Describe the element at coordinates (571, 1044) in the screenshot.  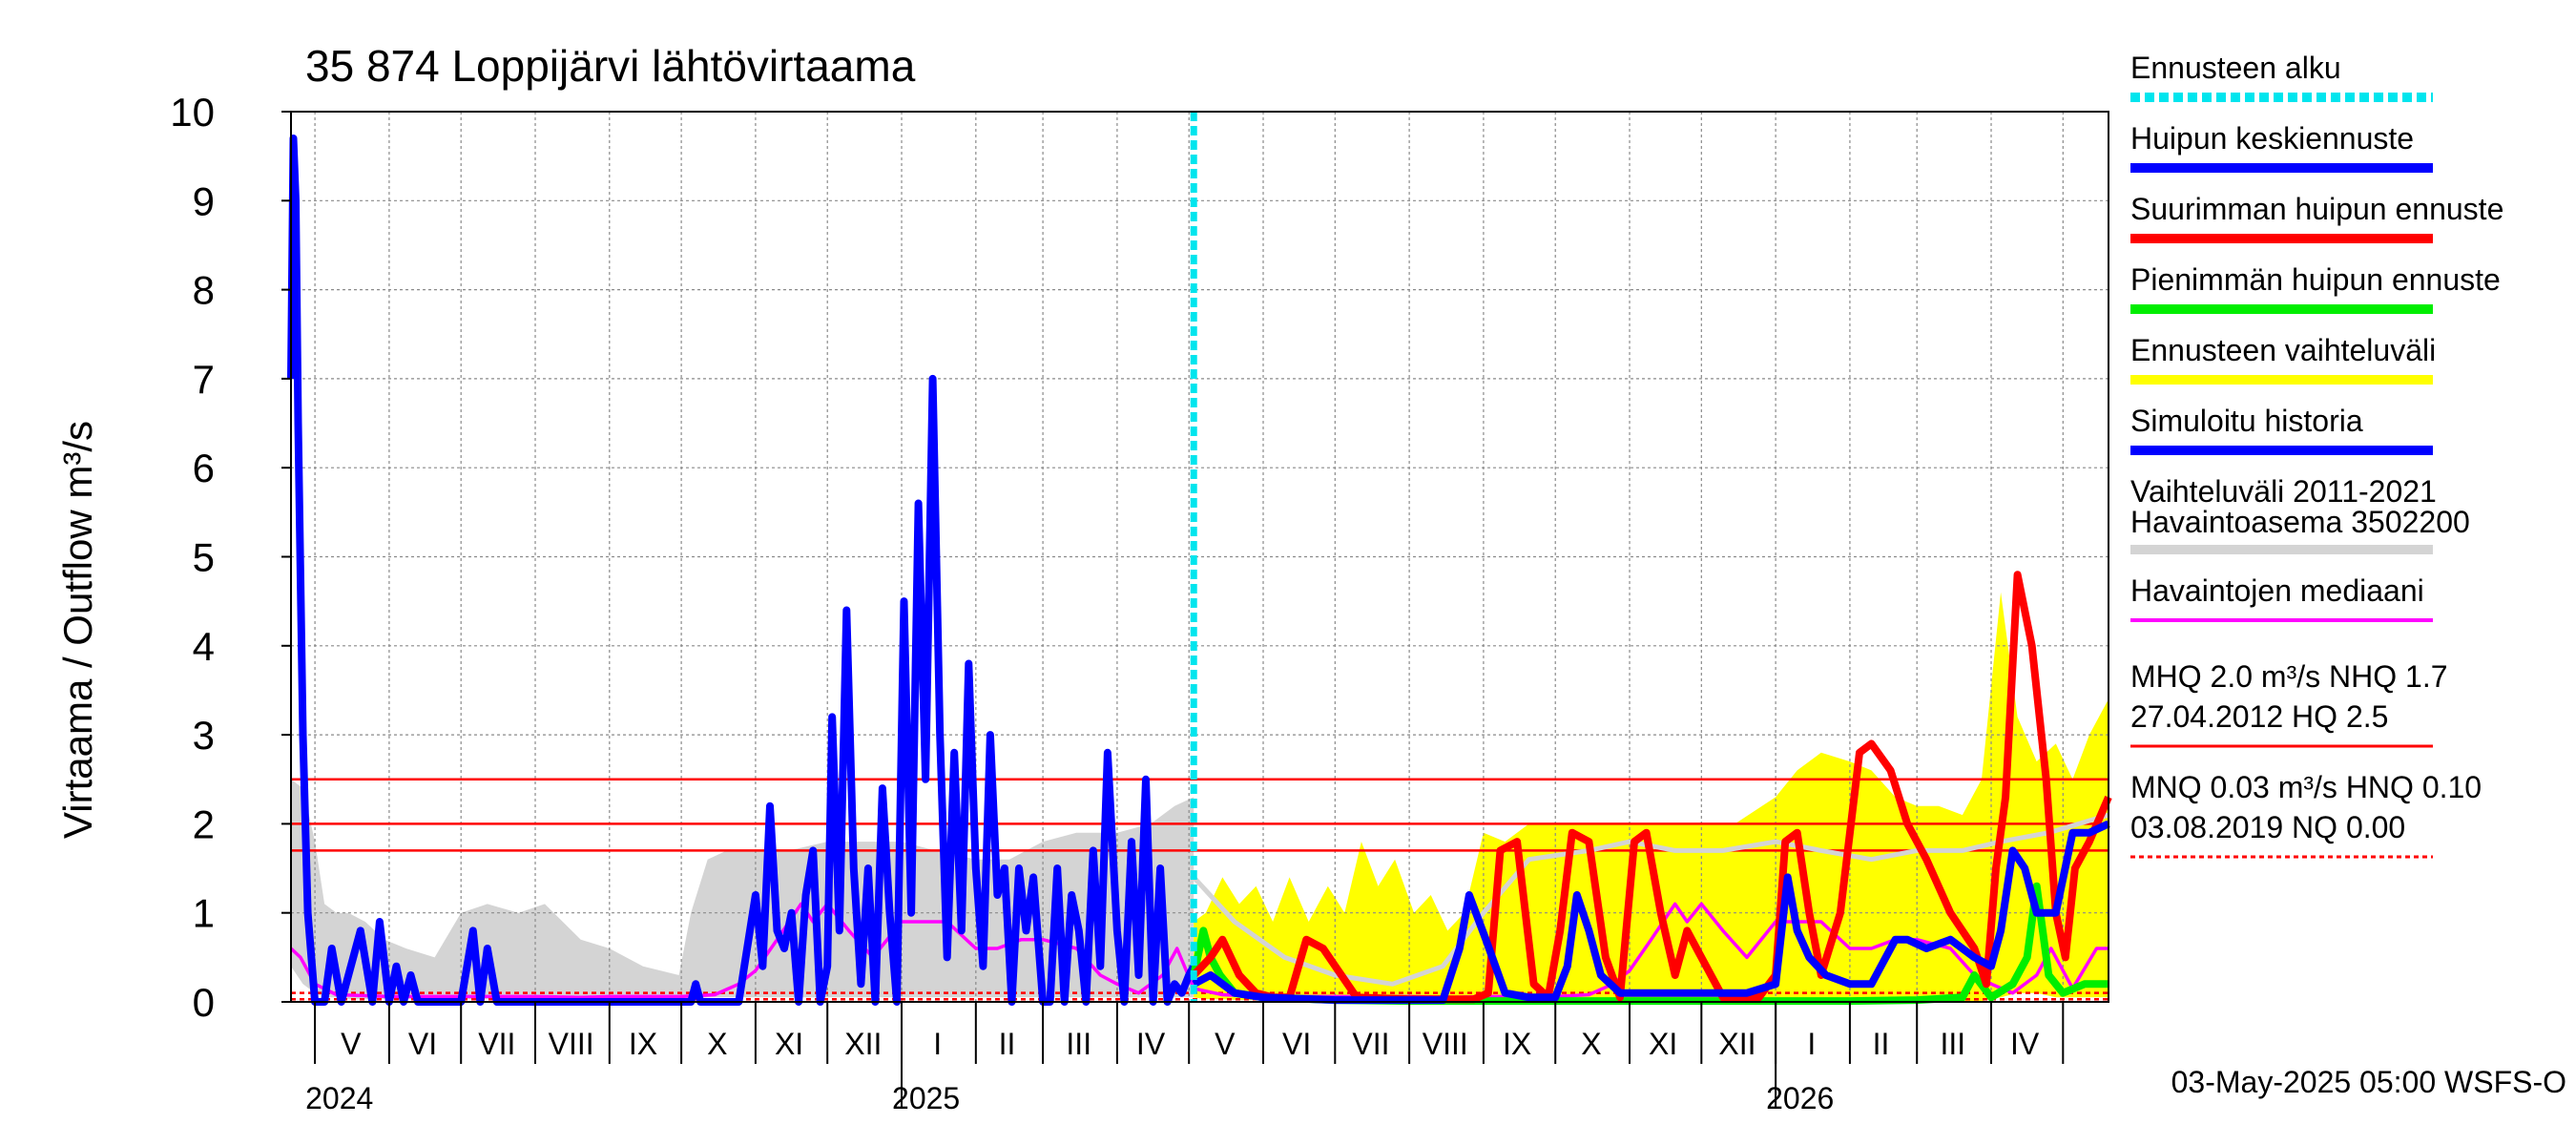
I see `x-month-label-3: VIII` at that location.